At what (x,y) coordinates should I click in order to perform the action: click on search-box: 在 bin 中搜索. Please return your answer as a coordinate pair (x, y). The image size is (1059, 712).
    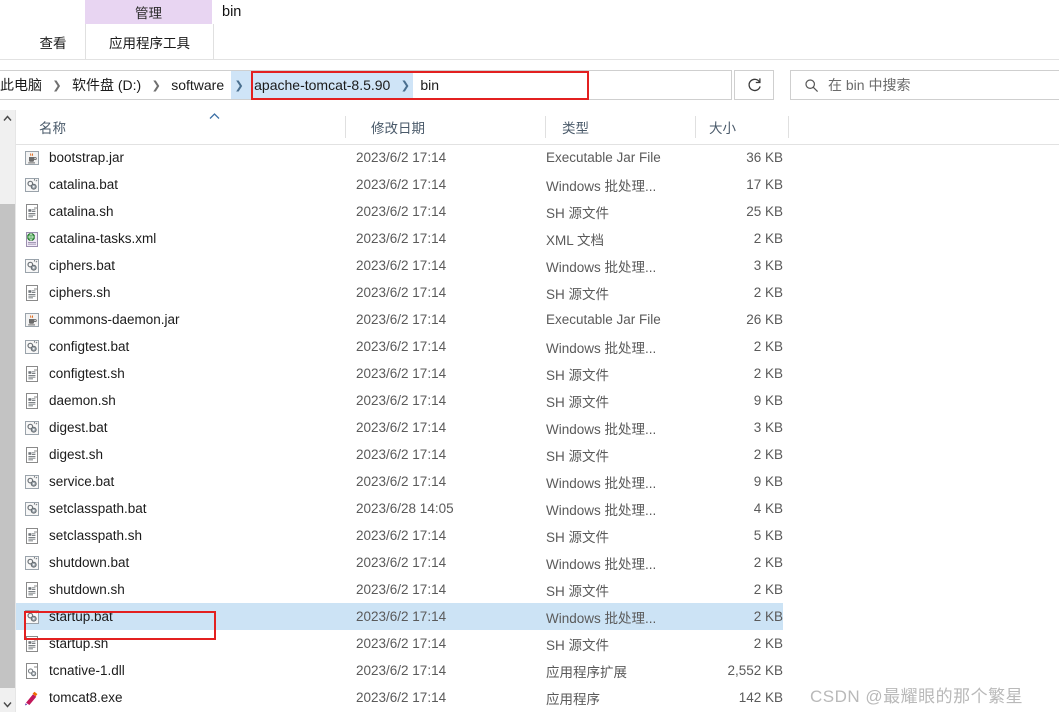
    Looking at the image, I should click on (924, 85).